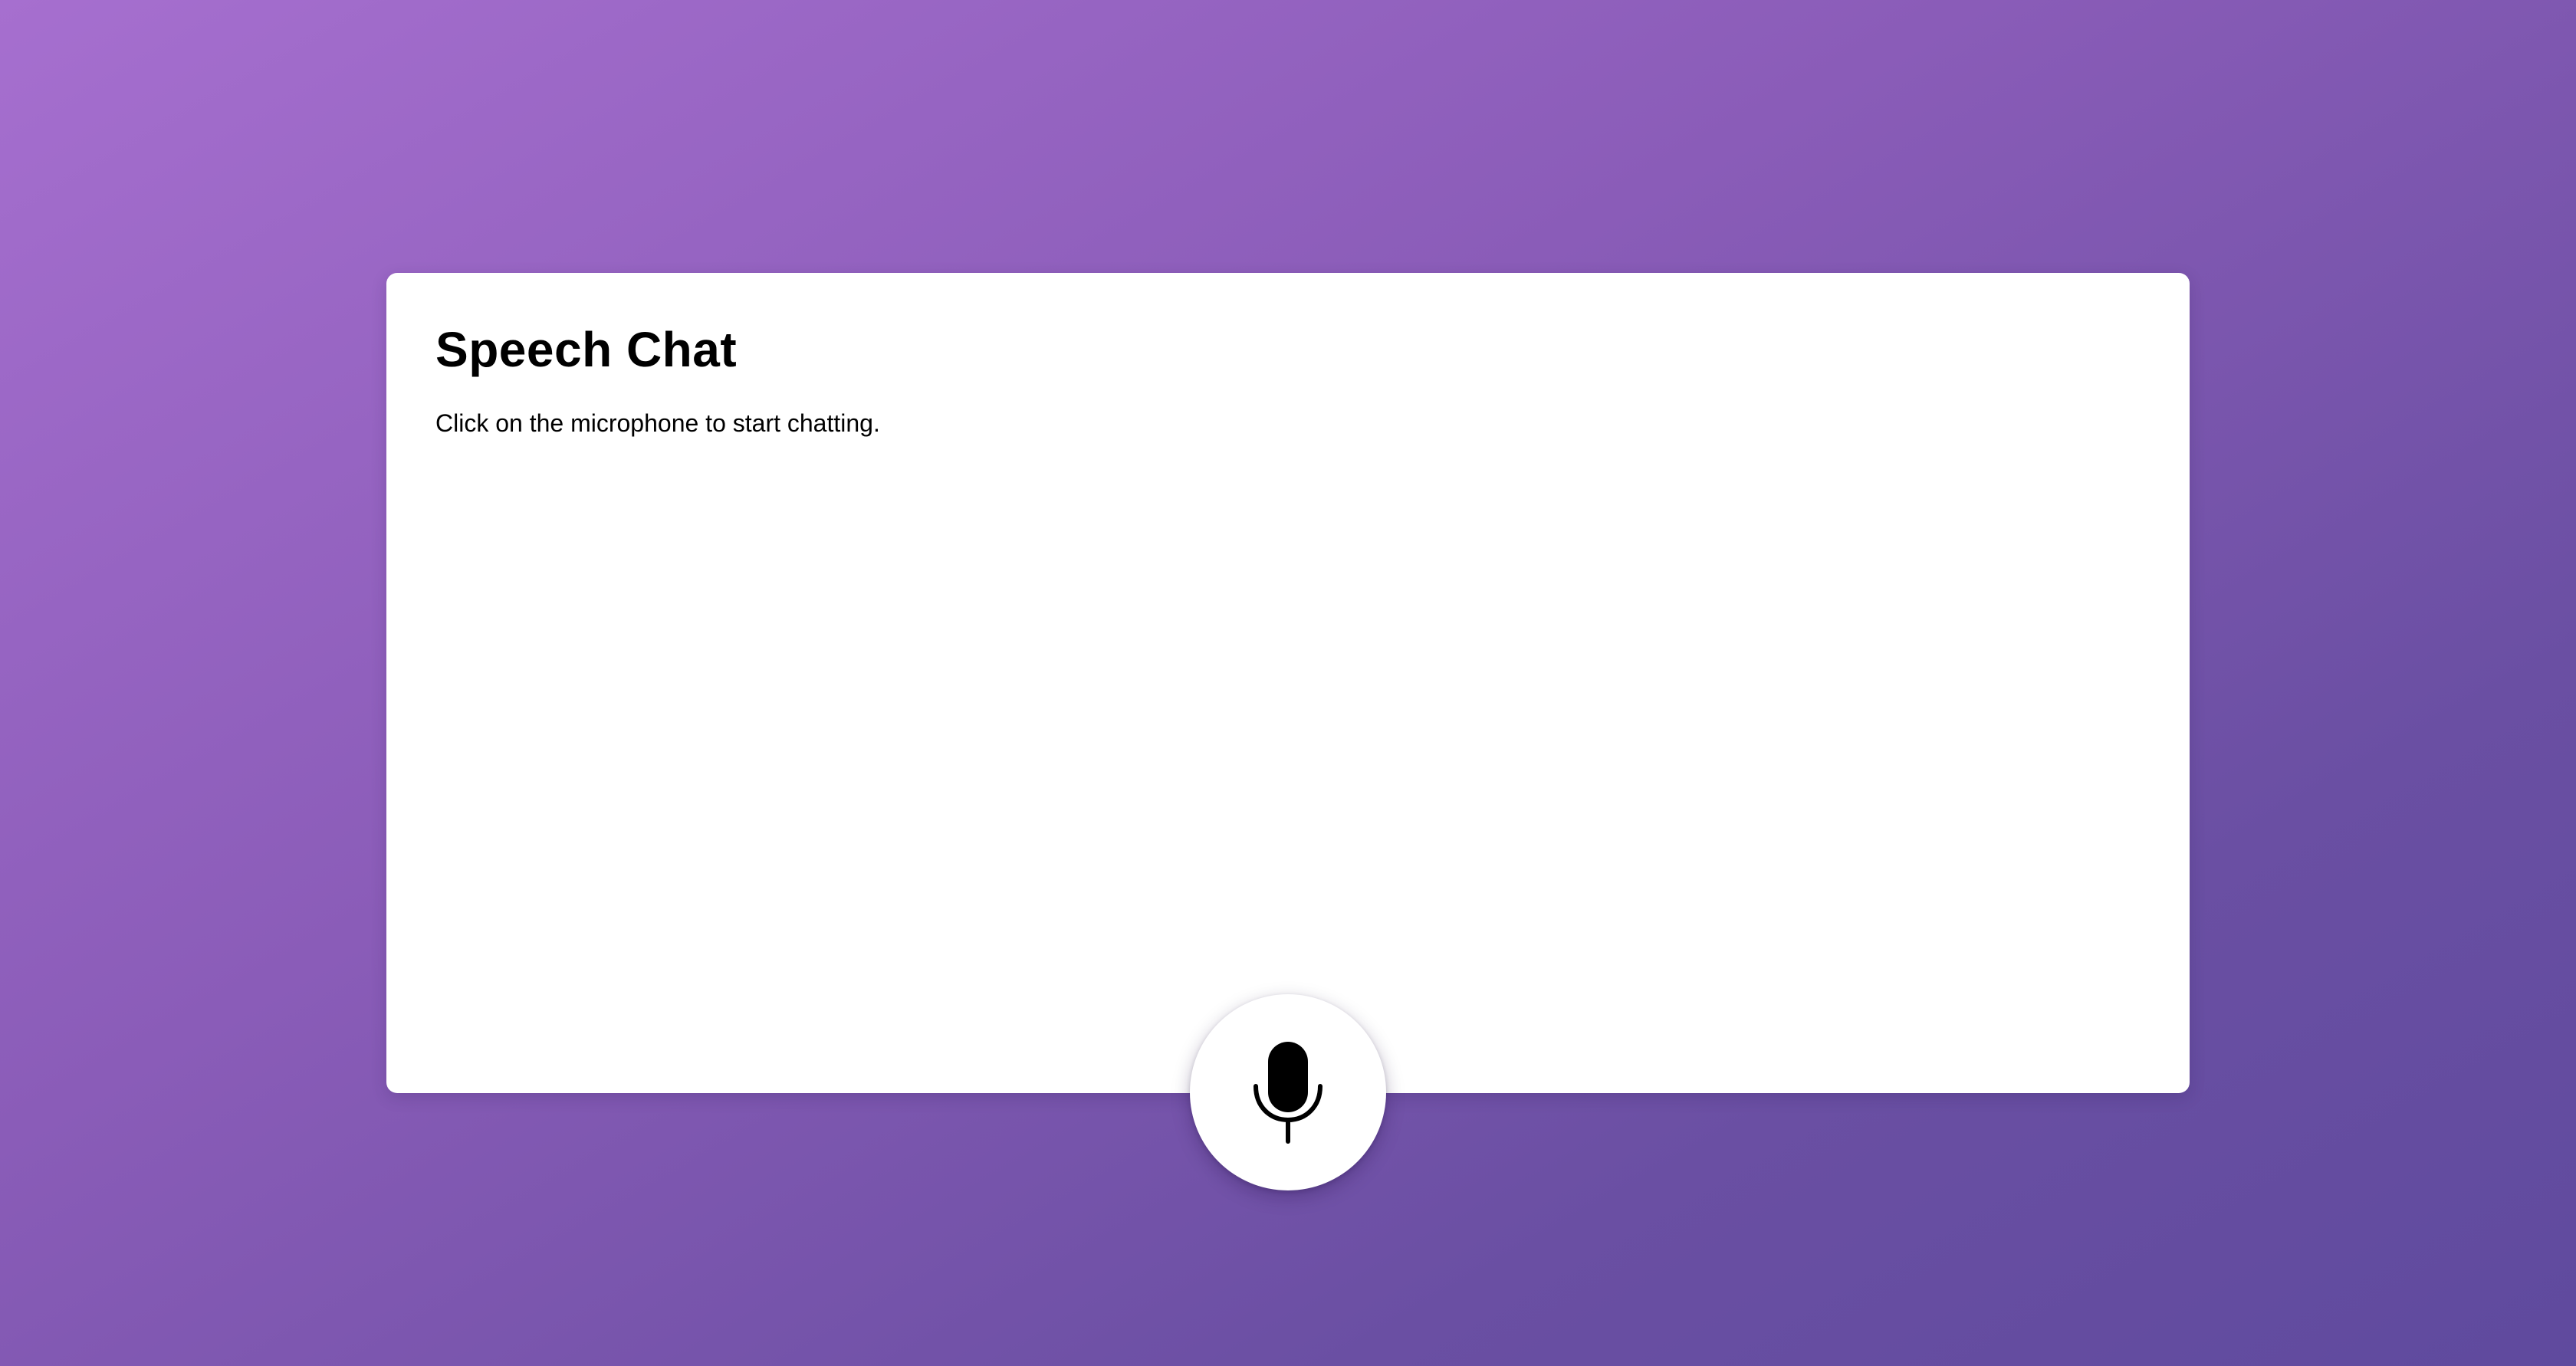 The height and width of the screenshot is (1366, 2576). Describe the element at coordinates (586, 349) in the screenshot. I see `page-title: Speech Chat` at that location.